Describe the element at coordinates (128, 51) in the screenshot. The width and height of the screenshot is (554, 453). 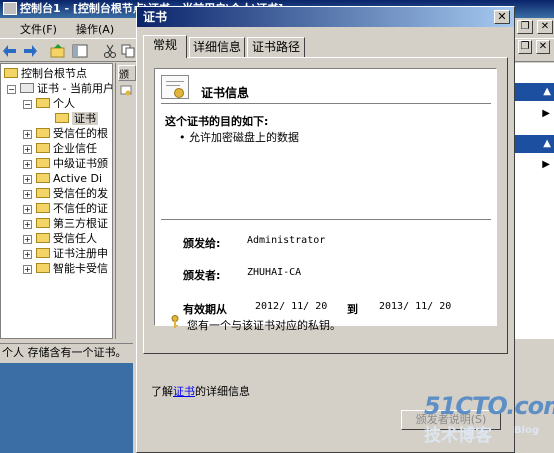
I see `copy-icon` at that location.